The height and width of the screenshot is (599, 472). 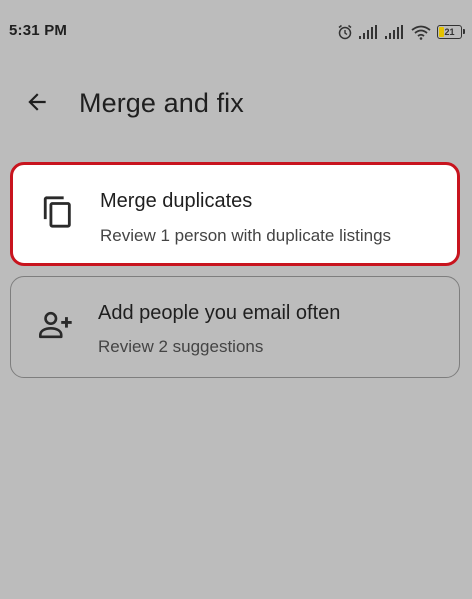 I want to click on add-people-subtitle: Review 2 suggestions, so click(x=181, y=346).